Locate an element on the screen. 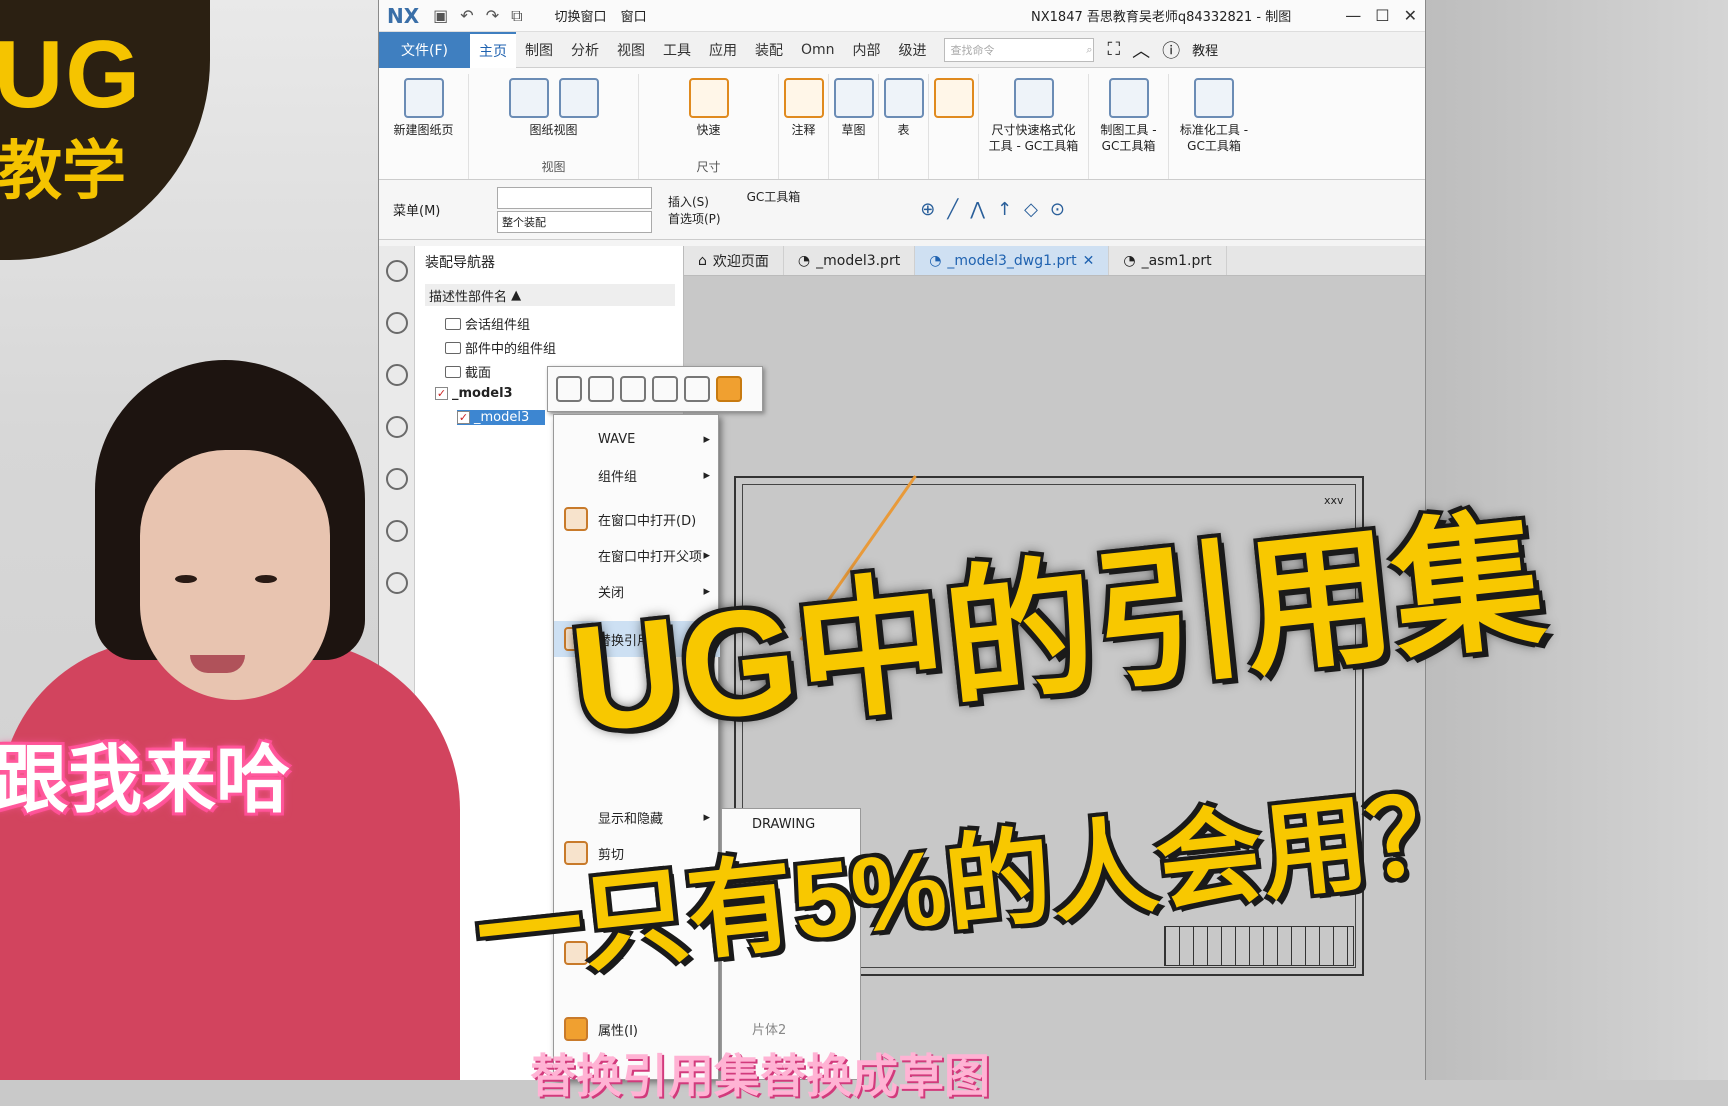 The height and width of the screenshot is (1106, 1728). properties-icon is located at coordinates (729, 389).